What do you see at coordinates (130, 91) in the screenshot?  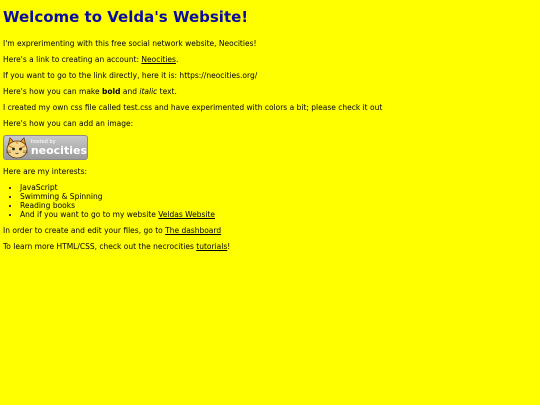 I see `formatting-middle: and` at bounding box center [130, 91].